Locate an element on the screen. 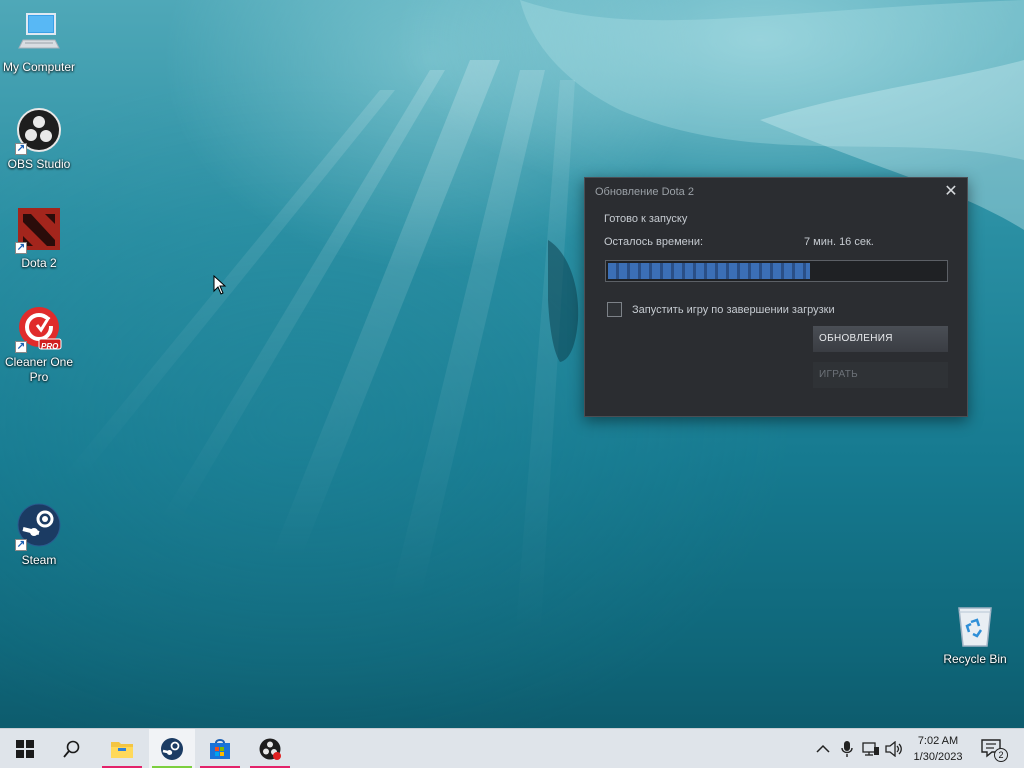 The image size is (1024, 768). taskbar-file-explorer is located at coordinates (122, 748).